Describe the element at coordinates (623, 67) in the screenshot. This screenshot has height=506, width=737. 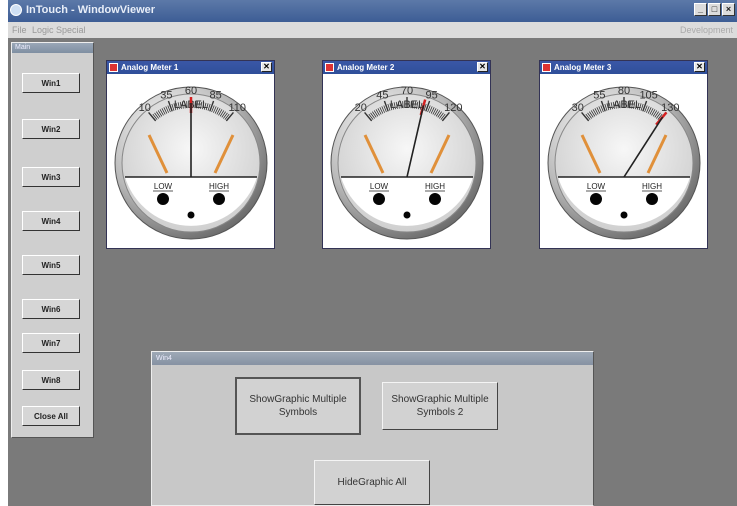
I see `meter-title-bar: Analog Meter 3 ✕` at that location.